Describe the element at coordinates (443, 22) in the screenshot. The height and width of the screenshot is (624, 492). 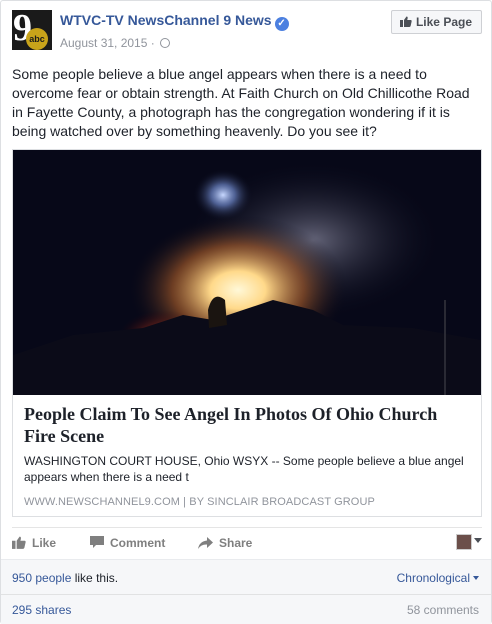
I see `like-page-label: Like Page` at that location.